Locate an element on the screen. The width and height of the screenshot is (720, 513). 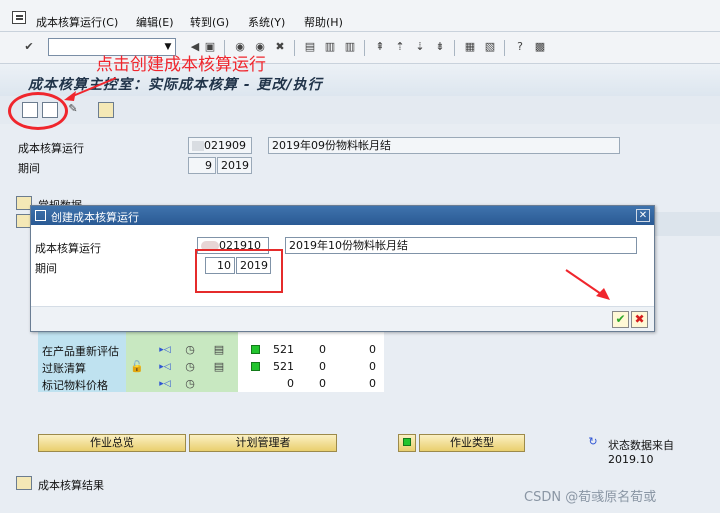
step-label: 标记物料价格 is located at coordinates (75, 385).